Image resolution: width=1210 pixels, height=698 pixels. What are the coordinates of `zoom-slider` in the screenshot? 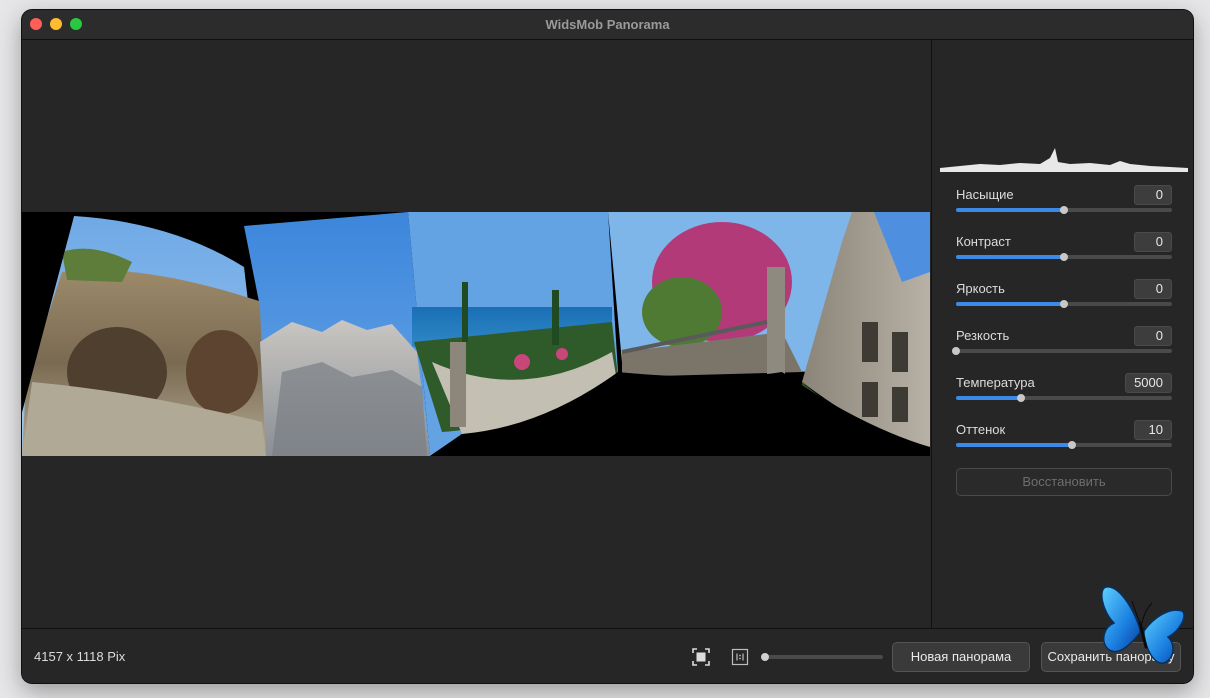 It's located at (822, 657).